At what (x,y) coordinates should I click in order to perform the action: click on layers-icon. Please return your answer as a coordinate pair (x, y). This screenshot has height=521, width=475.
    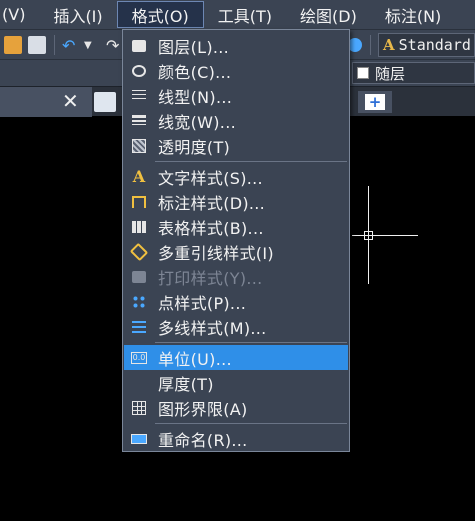
    Looking at the image, I should click on (139, 45).